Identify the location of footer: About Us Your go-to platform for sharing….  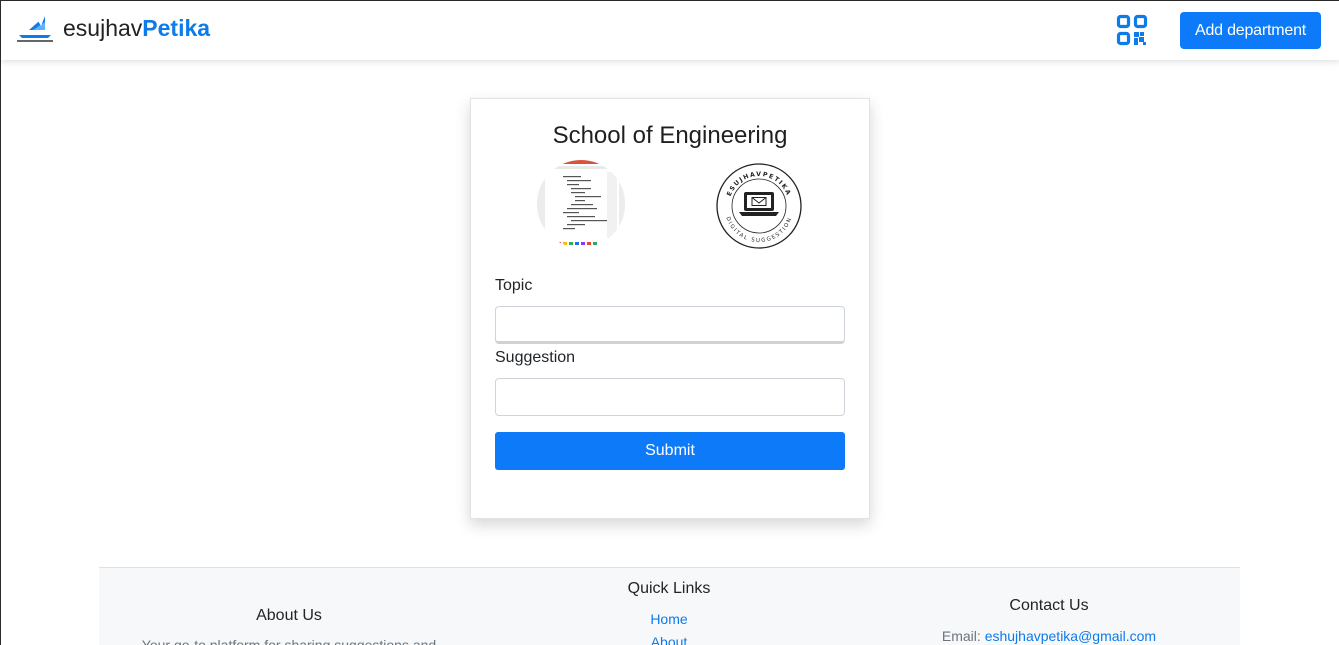
(669, 606).